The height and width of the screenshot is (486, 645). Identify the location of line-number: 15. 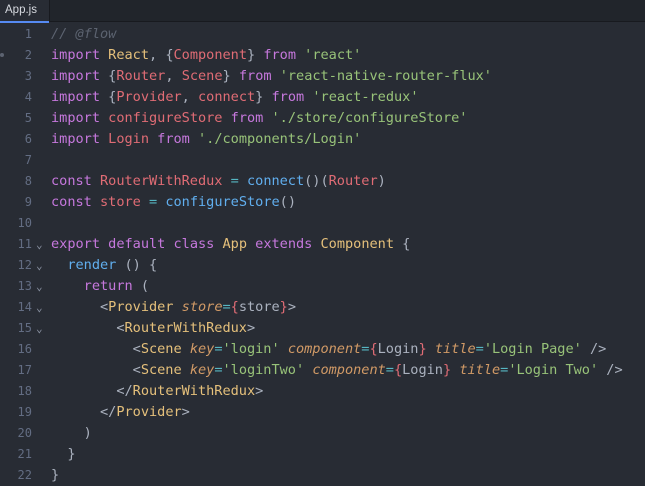
(24, 328).